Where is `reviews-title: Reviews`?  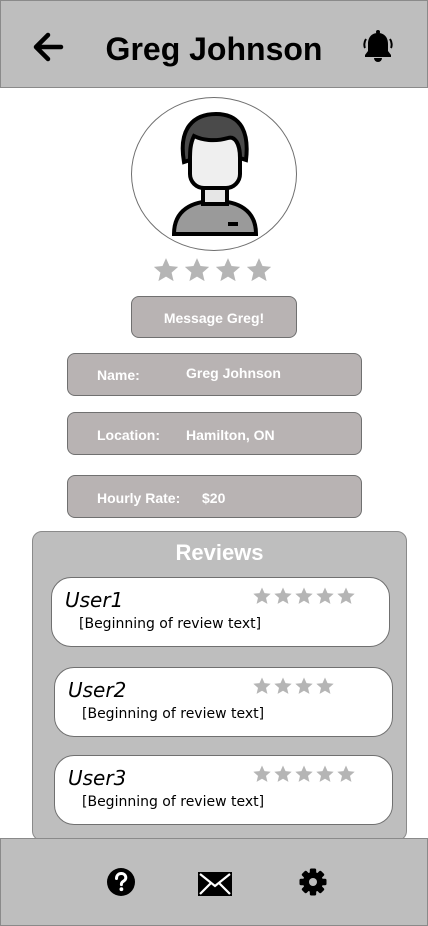
reviews-title: Reviews is located at coordinates (219, 552).